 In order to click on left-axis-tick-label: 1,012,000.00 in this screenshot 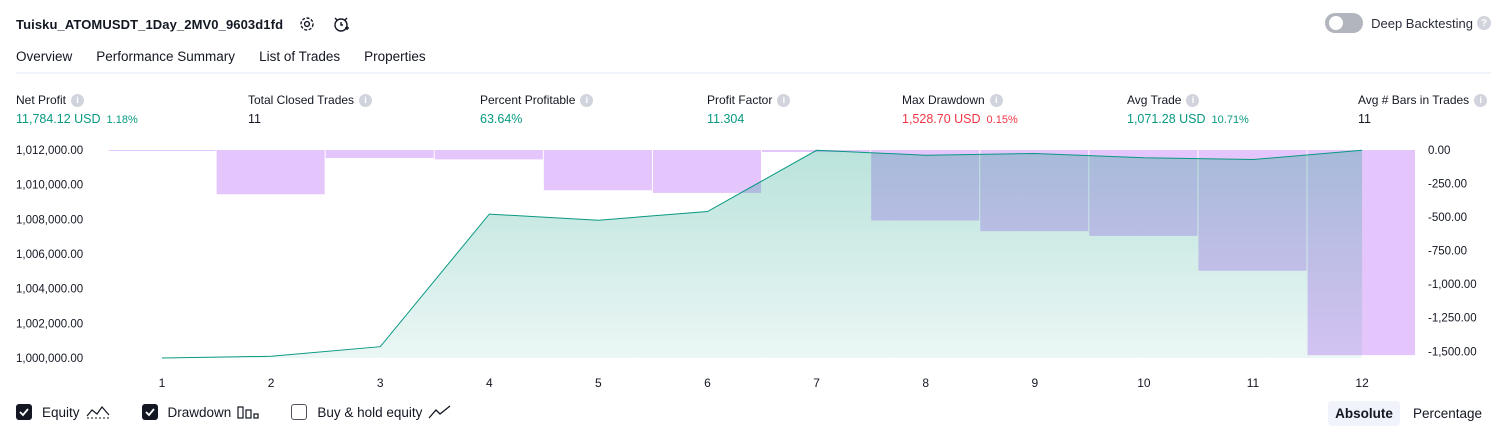, I will do `click(49, 151)`.